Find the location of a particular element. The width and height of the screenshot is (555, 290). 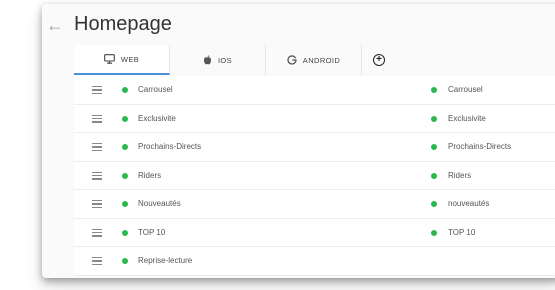

list-item: Prochains-Directs Prochains-Directs is located at coordinates (314, 147).